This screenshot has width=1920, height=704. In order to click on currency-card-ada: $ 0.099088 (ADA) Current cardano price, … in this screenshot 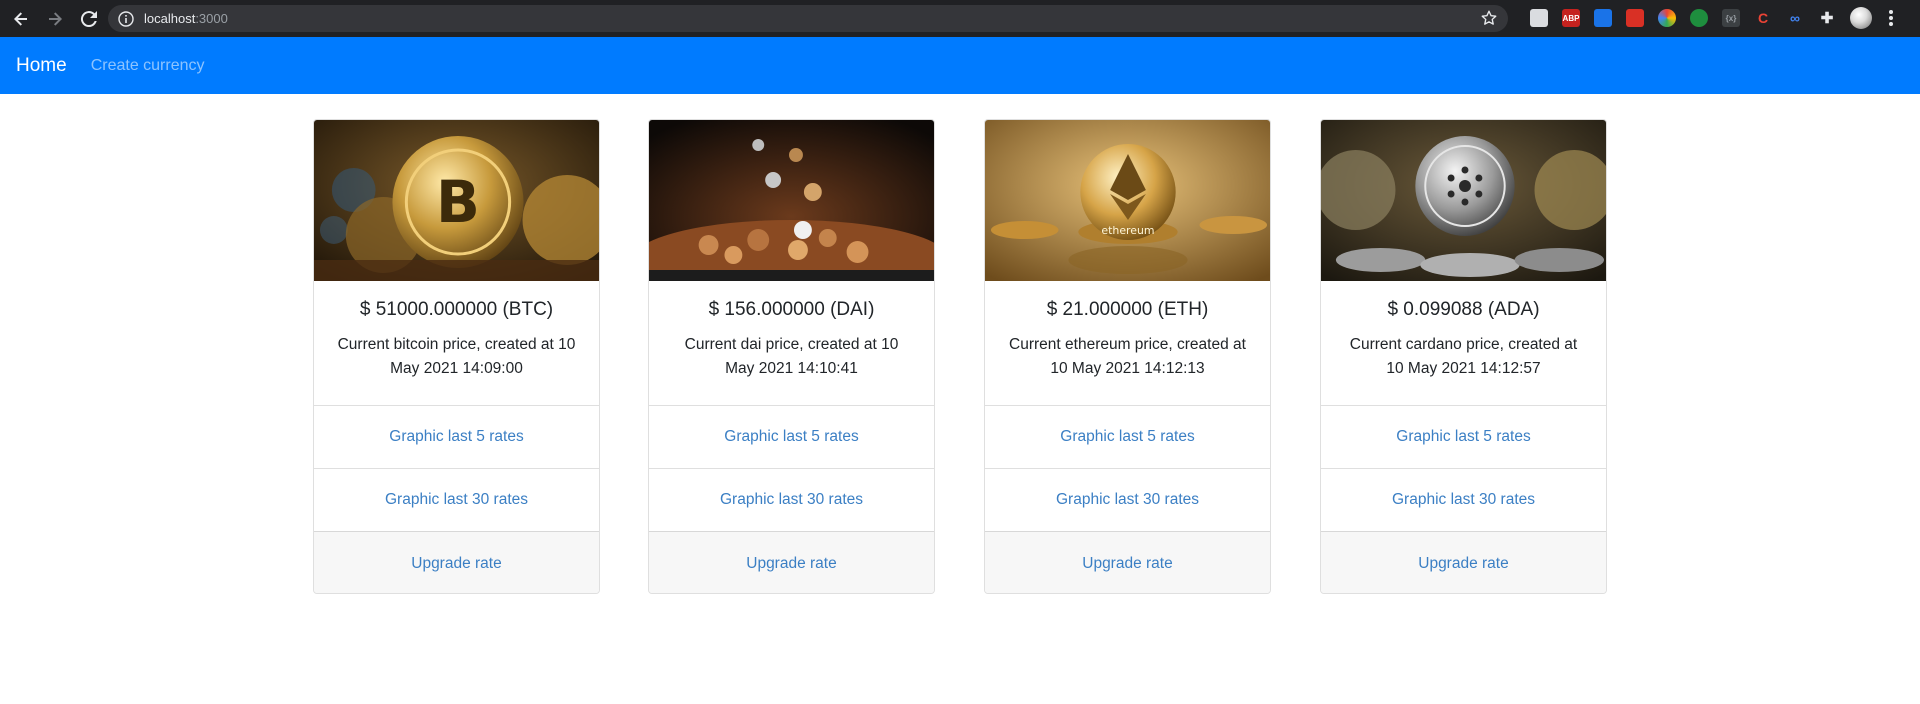, I will do `click(1463, 356)`.